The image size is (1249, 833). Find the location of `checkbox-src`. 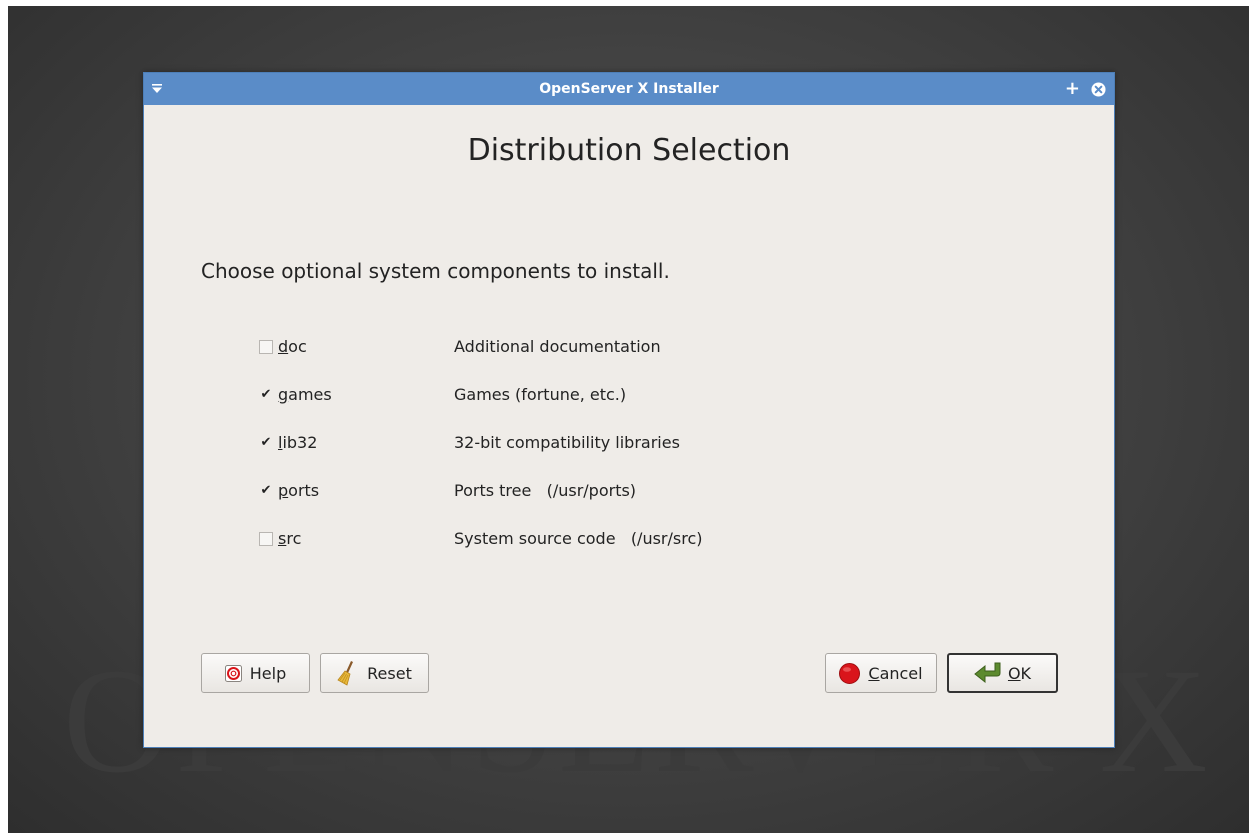

checkbox-src is located at coordinates (266, 539).